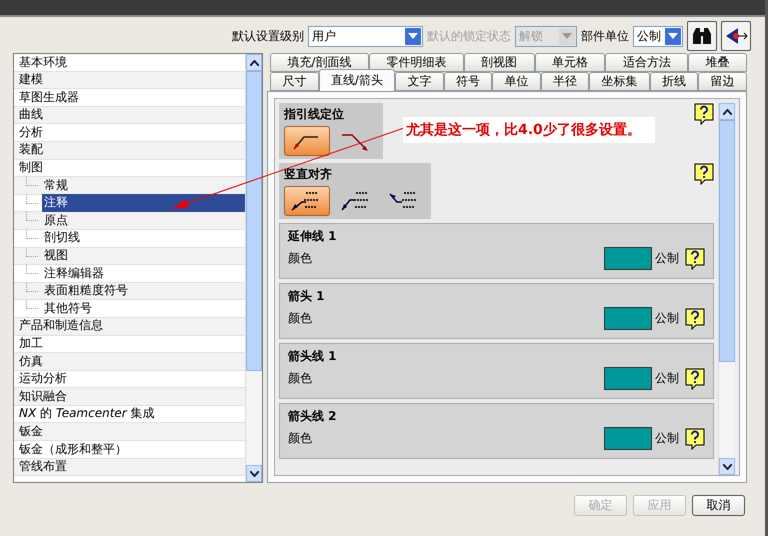 Image resolution: width=768 pixels, height=536 pixels. I want to click on eye-arrow-icon, so click(736, 36).